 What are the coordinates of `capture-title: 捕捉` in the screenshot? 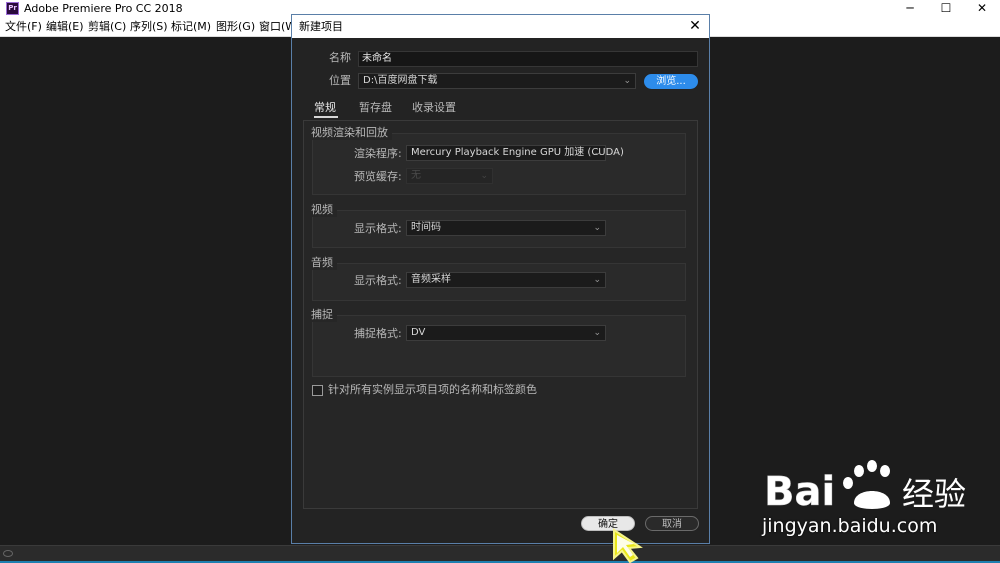 It's located at (324, 315).